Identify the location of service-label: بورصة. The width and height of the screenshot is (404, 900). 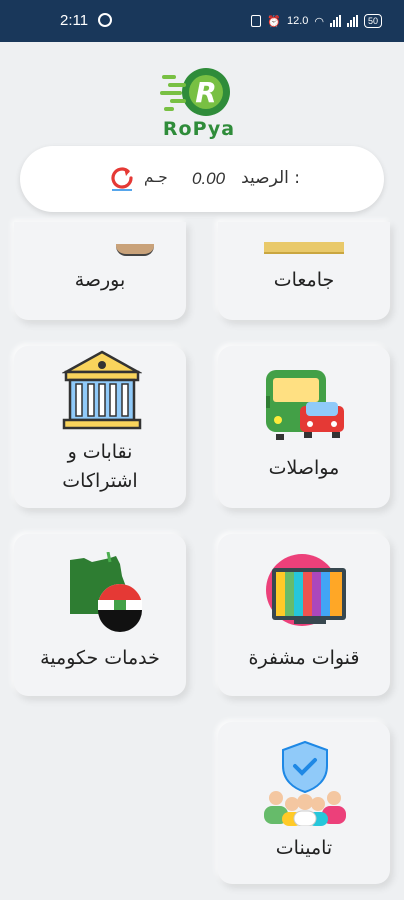
(100, 280).